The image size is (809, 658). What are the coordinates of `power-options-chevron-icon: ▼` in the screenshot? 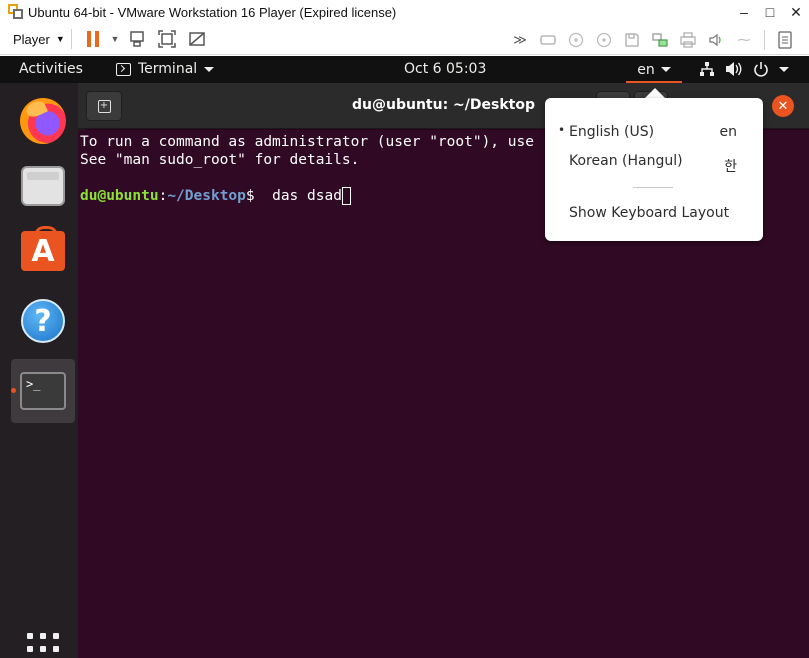 It's located at (115, 39).